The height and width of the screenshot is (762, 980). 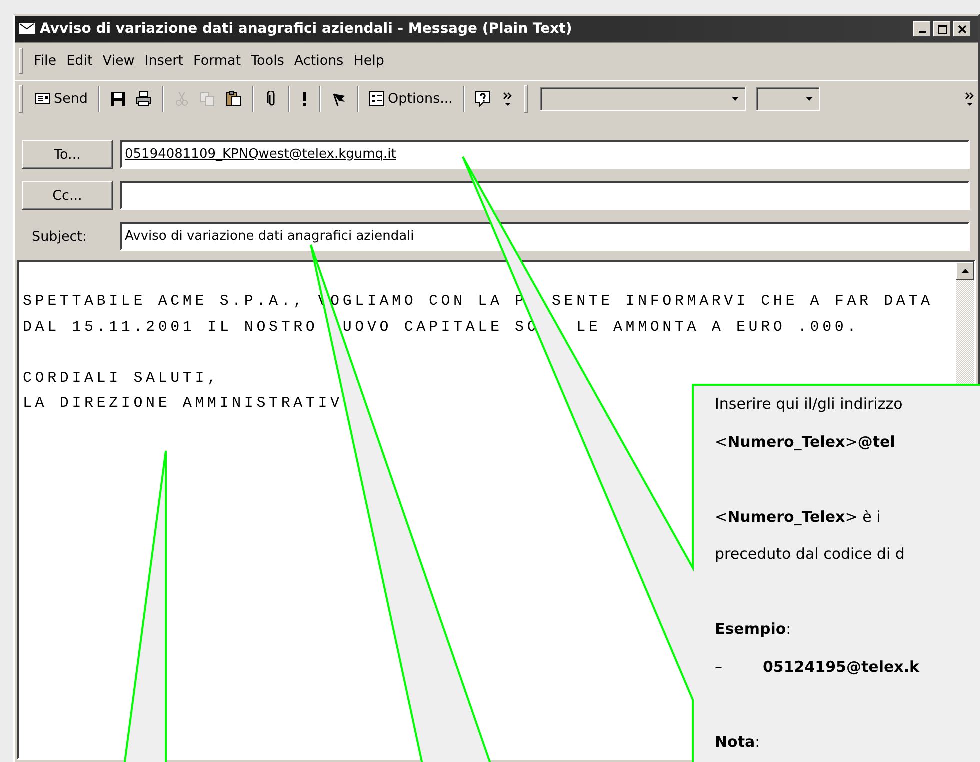 What do you see at coordinates (319, 61) in the screenshot?
I see `menu-item: Actions` at bounding box center [319, 61].